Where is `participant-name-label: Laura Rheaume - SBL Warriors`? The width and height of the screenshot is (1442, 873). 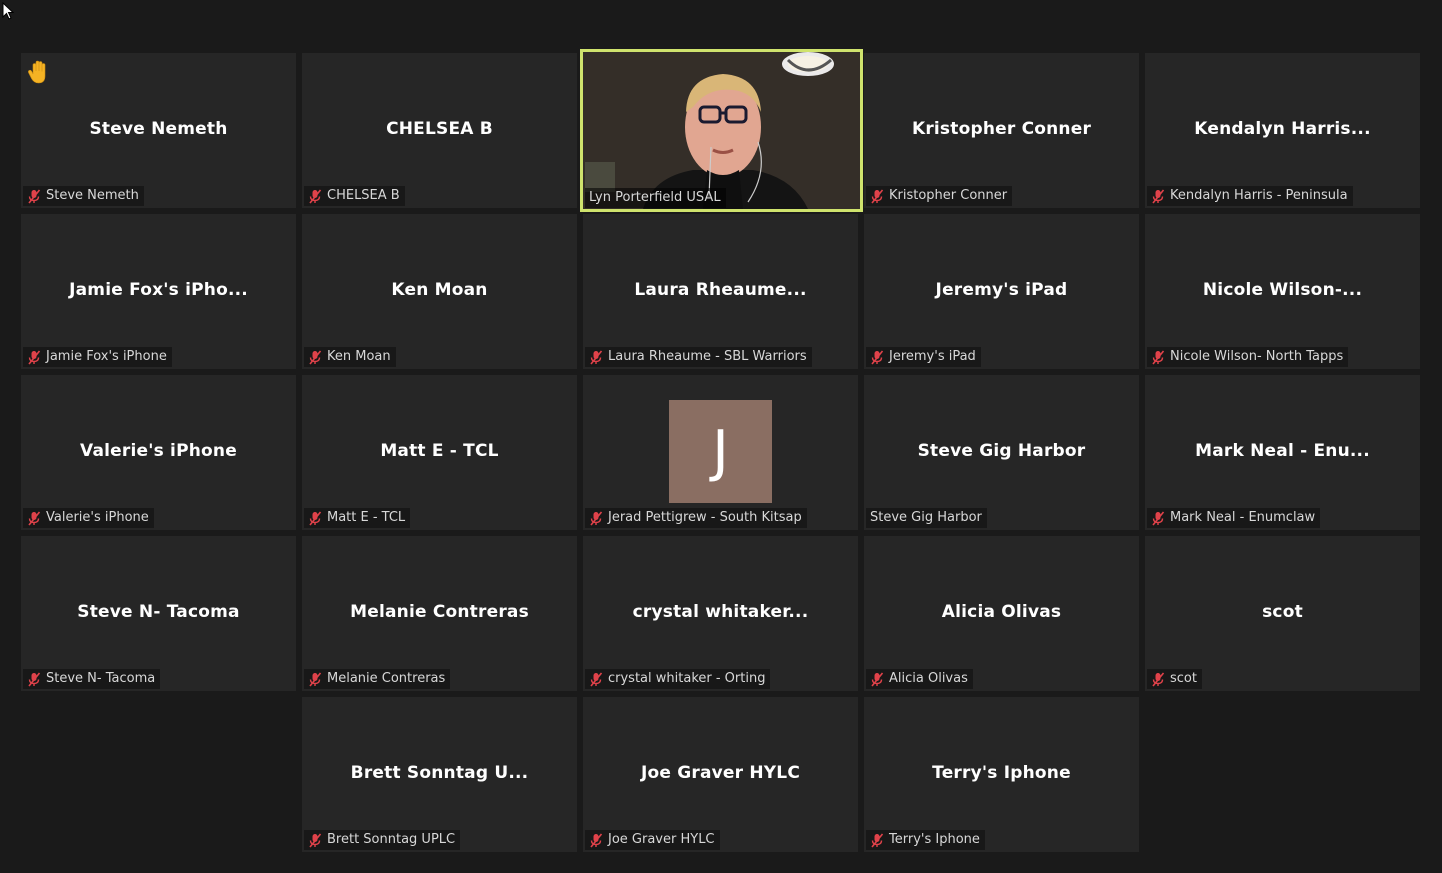 participant-name-label: Laura Rheaume - SBL Warriors is located at coordinates (698, 357).